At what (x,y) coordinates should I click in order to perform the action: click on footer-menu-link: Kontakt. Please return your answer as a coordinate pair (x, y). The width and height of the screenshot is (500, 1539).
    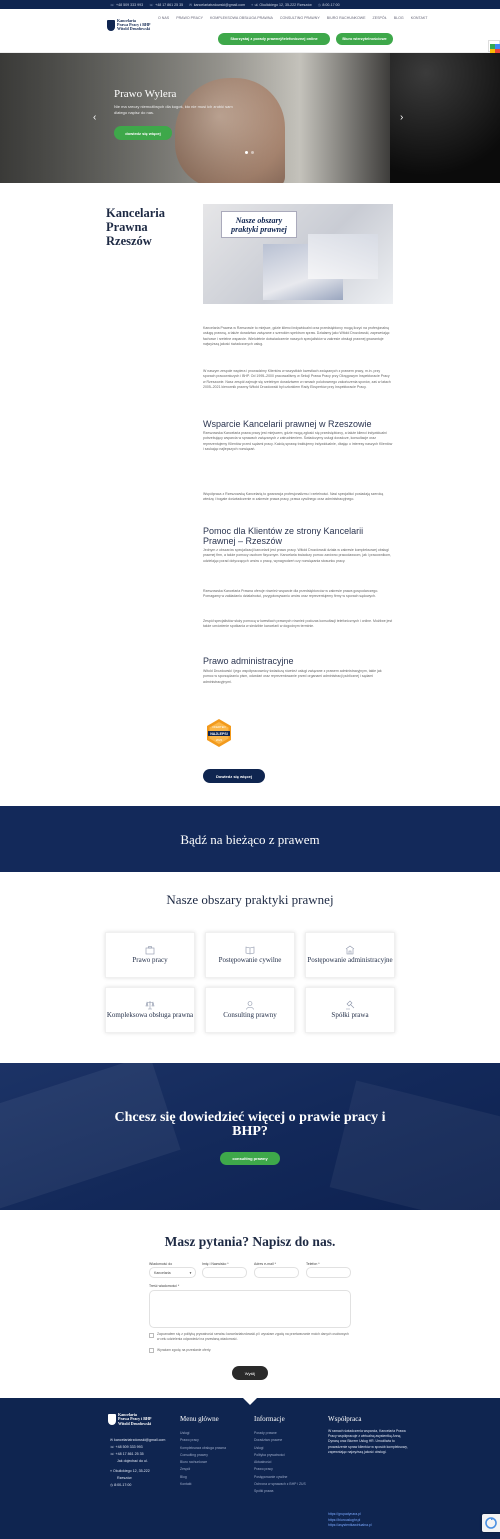
    Looking at the image, I should click on (203, 1484).